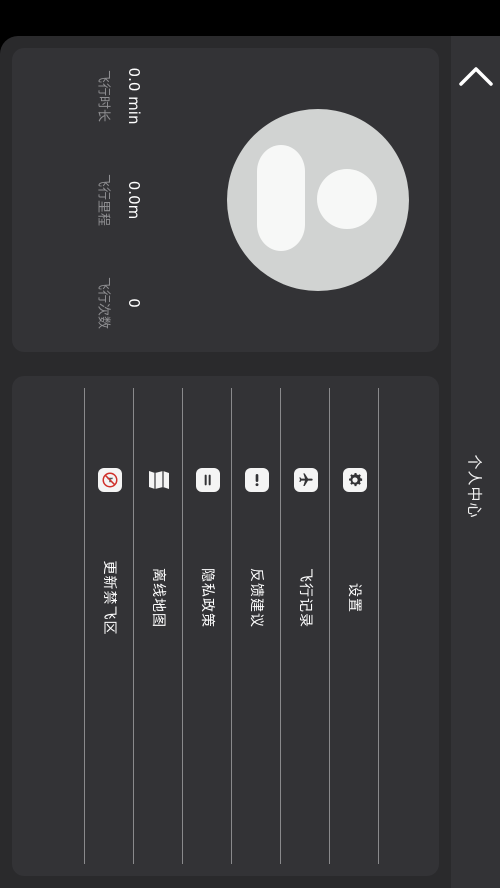 The height and width of the screenshot is (888, 500). I want to click on chevron-up-icon, so click(476, 76).